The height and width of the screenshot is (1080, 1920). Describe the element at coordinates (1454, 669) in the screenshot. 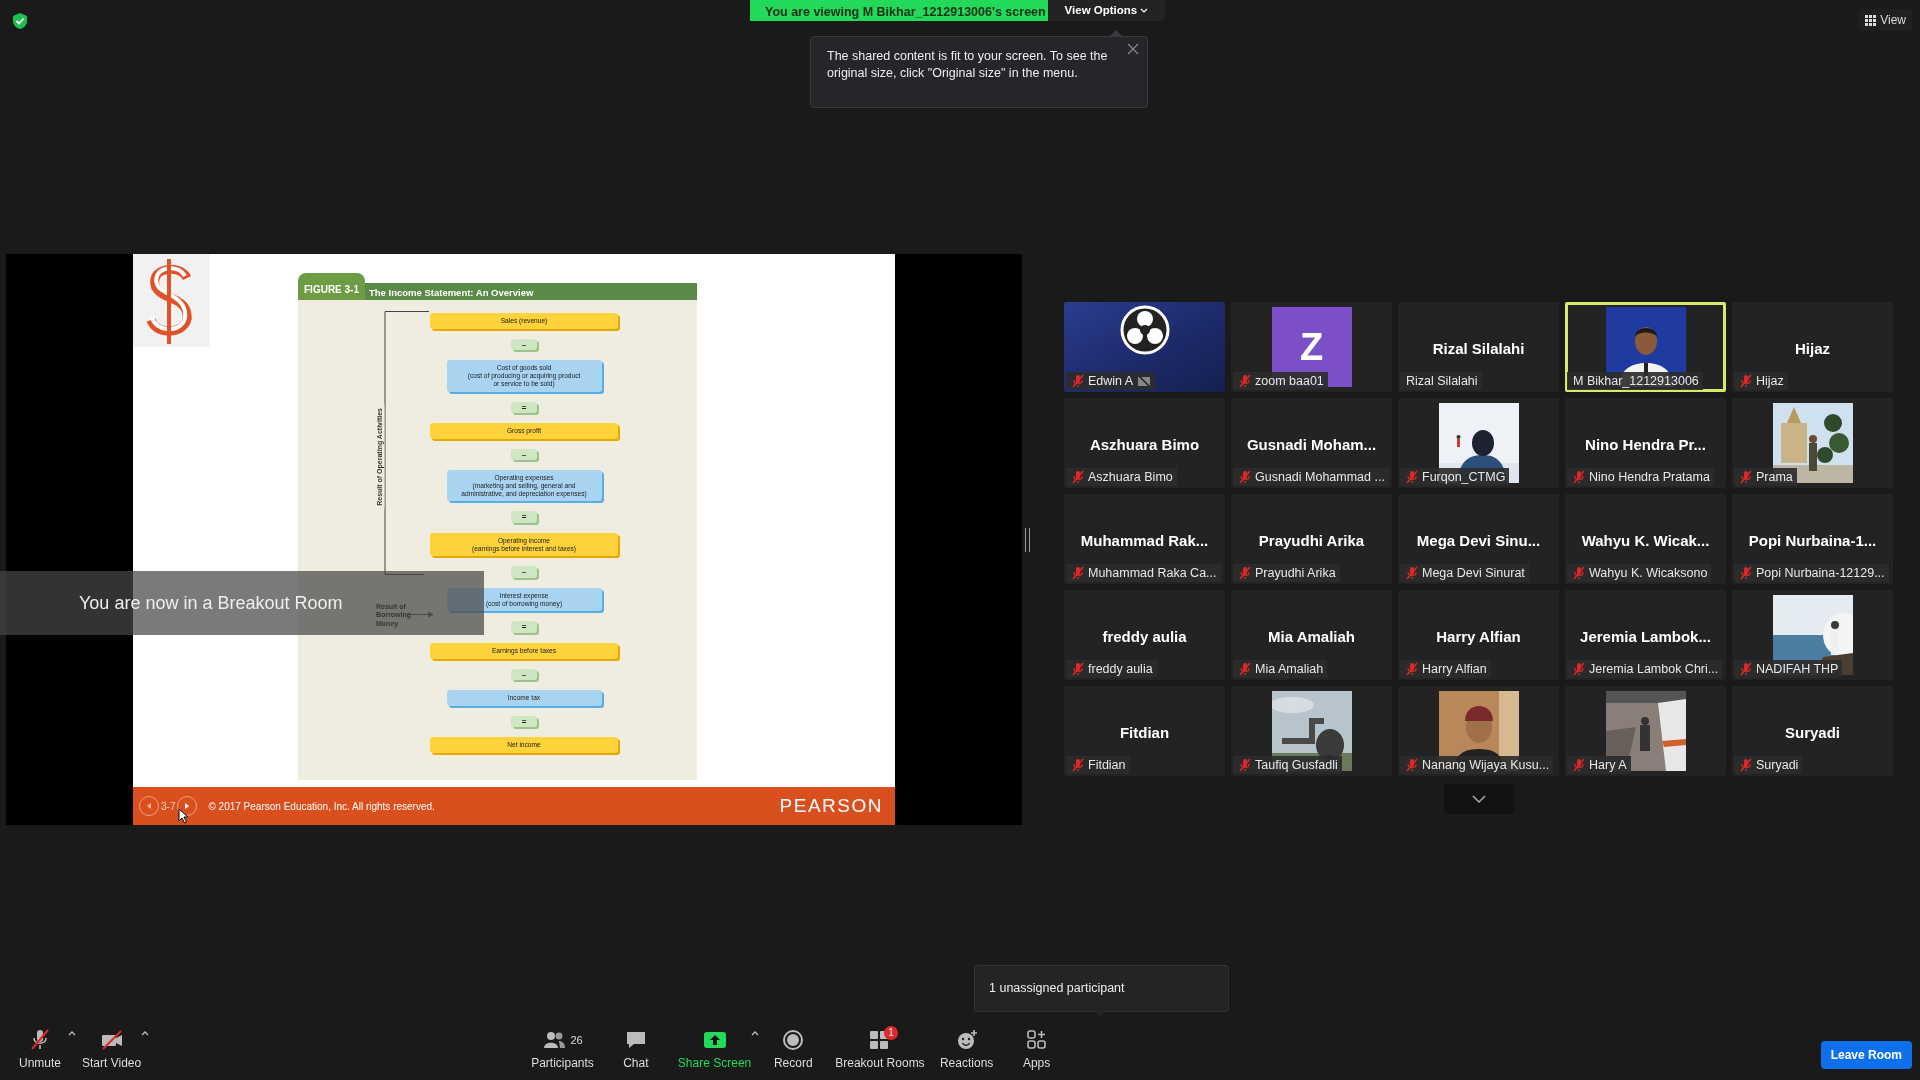

I see `participant-name: Harry Alfian` at that location.